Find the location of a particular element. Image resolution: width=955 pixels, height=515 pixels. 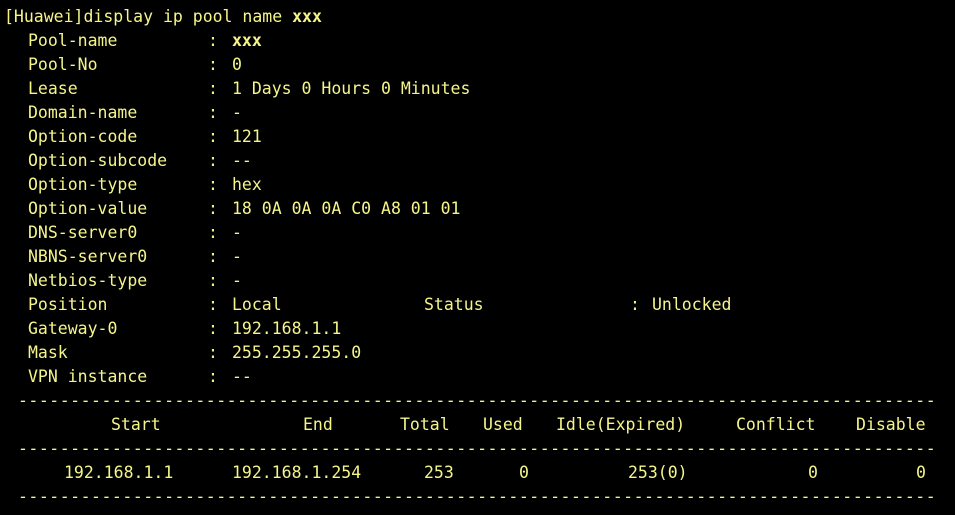

field-key: Status is located at coordinates (454, 304).